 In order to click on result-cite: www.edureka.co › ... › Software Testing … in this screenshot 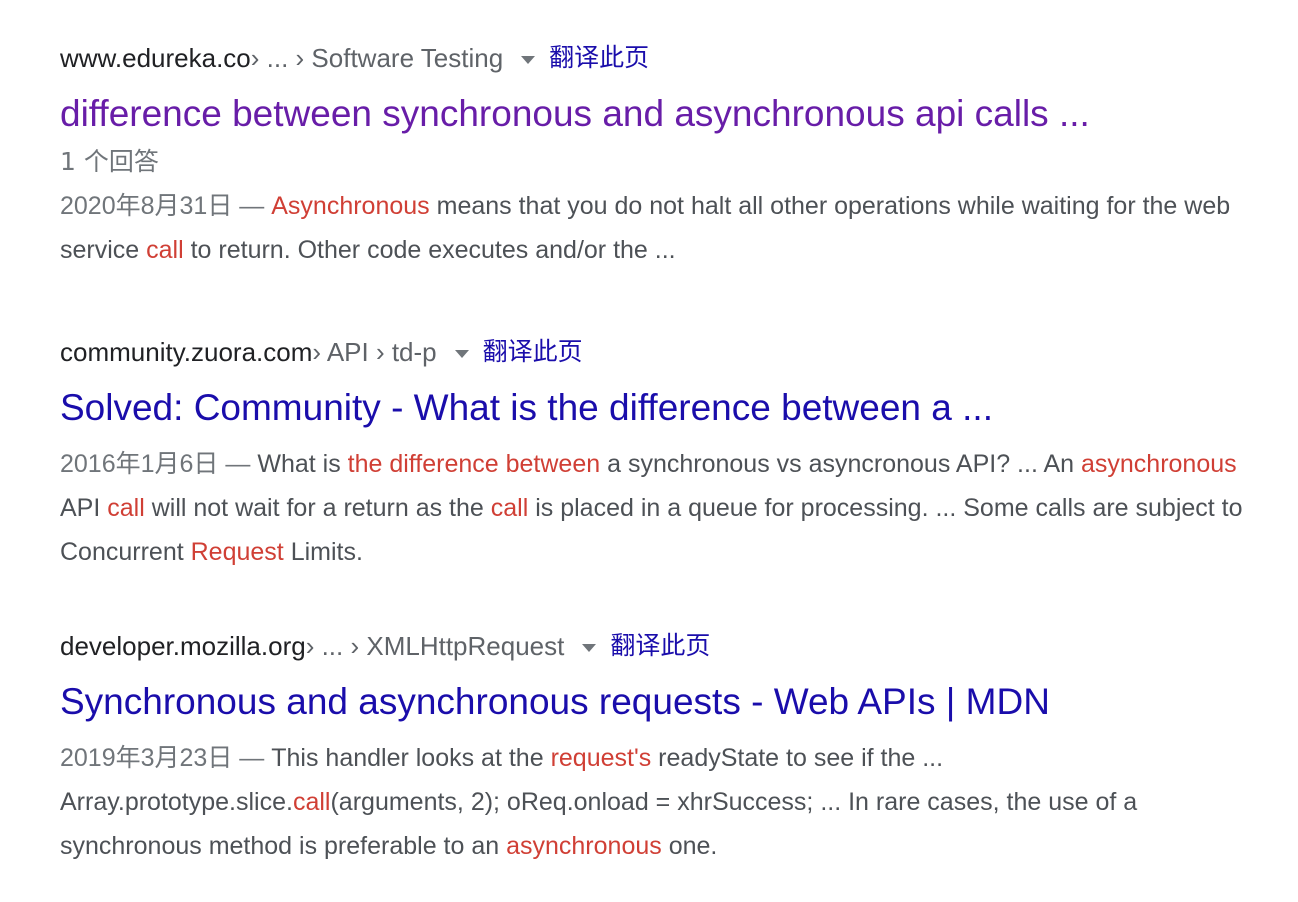, I will do `click(670, 58)`.